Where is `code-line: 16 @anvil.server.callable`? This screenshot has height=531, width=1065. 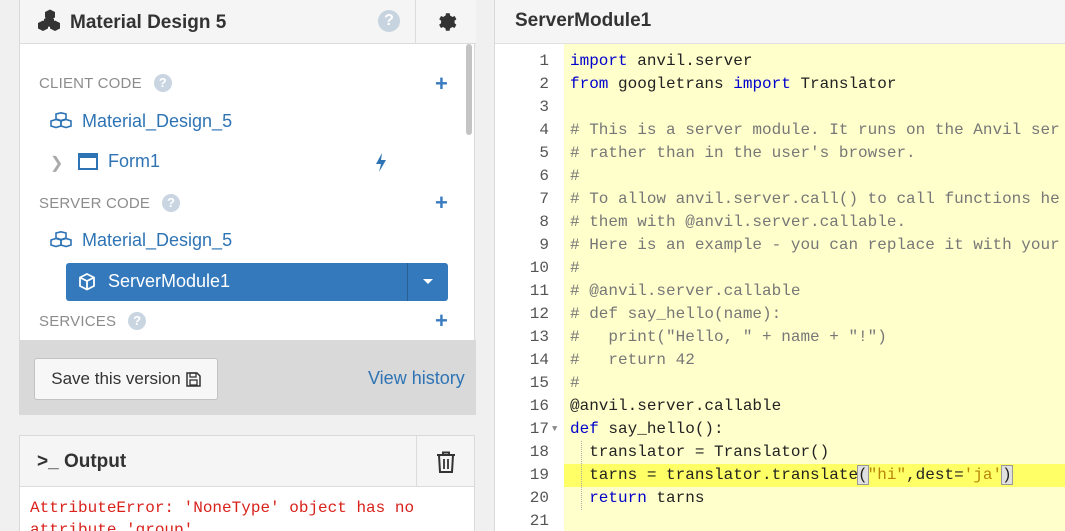
code-line: 16 @anvil.server.callable is located at coordinates (780, 406).